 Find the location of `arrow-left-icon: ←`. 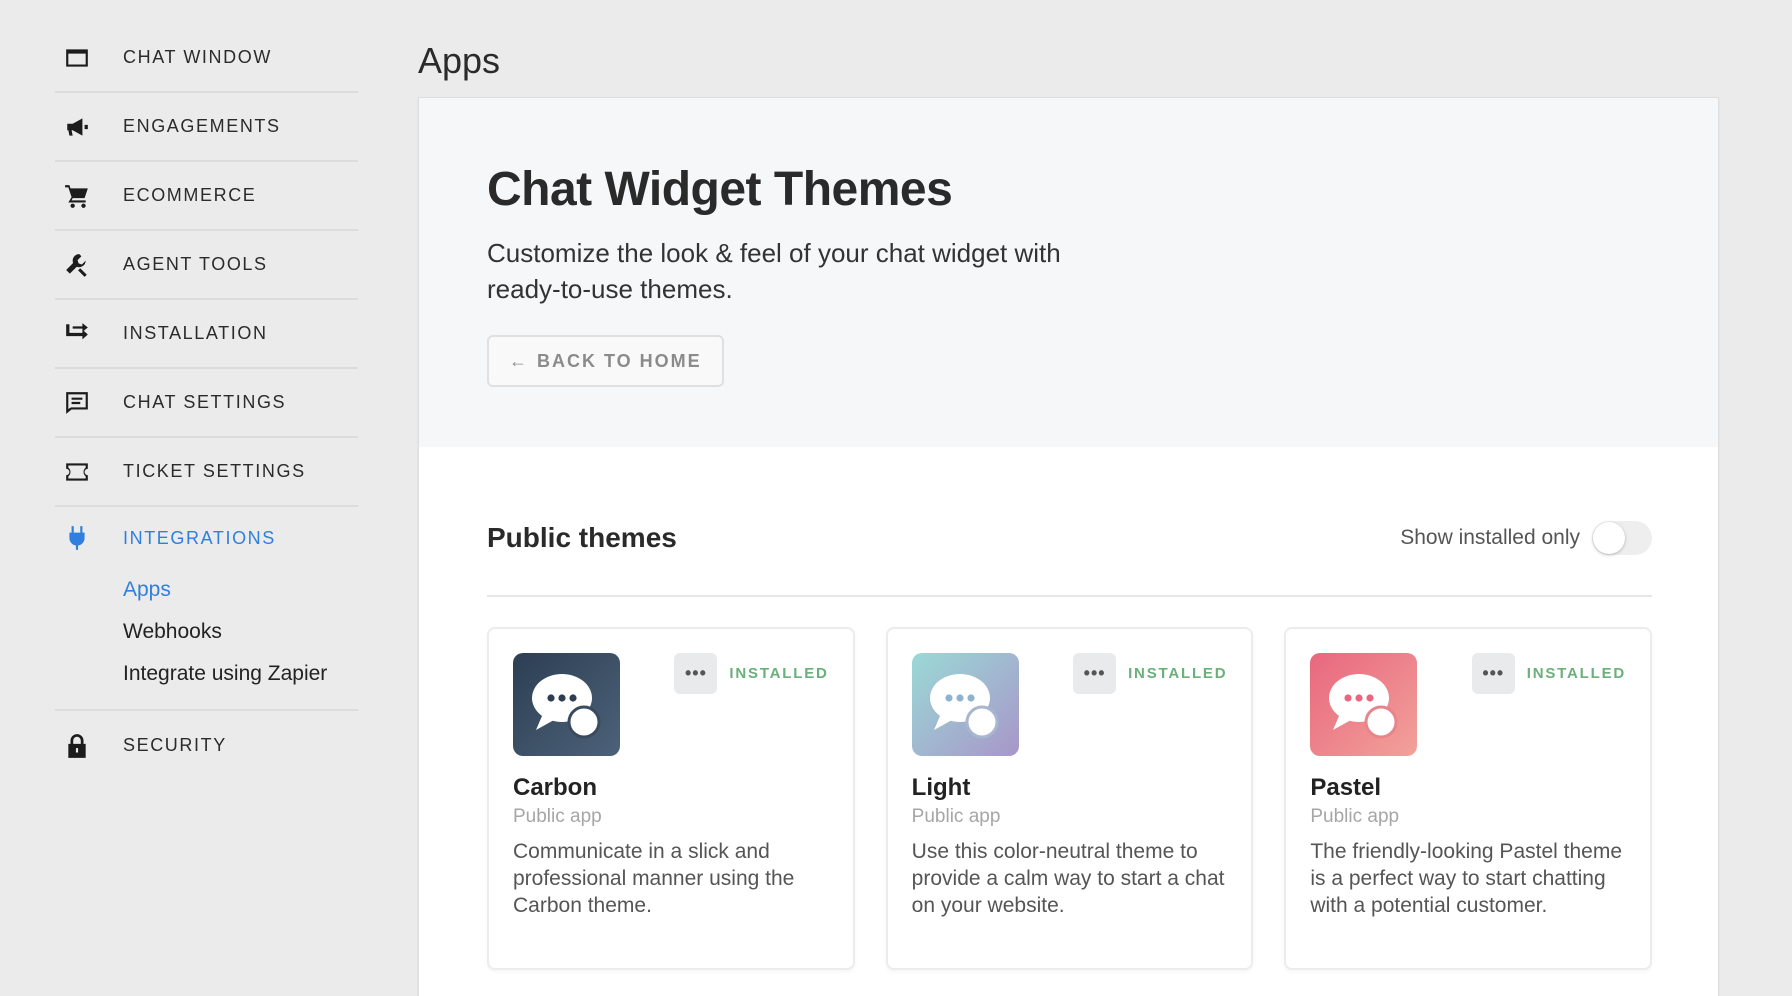

arrow-left-icon: ← is located at coordinates (519, 360).